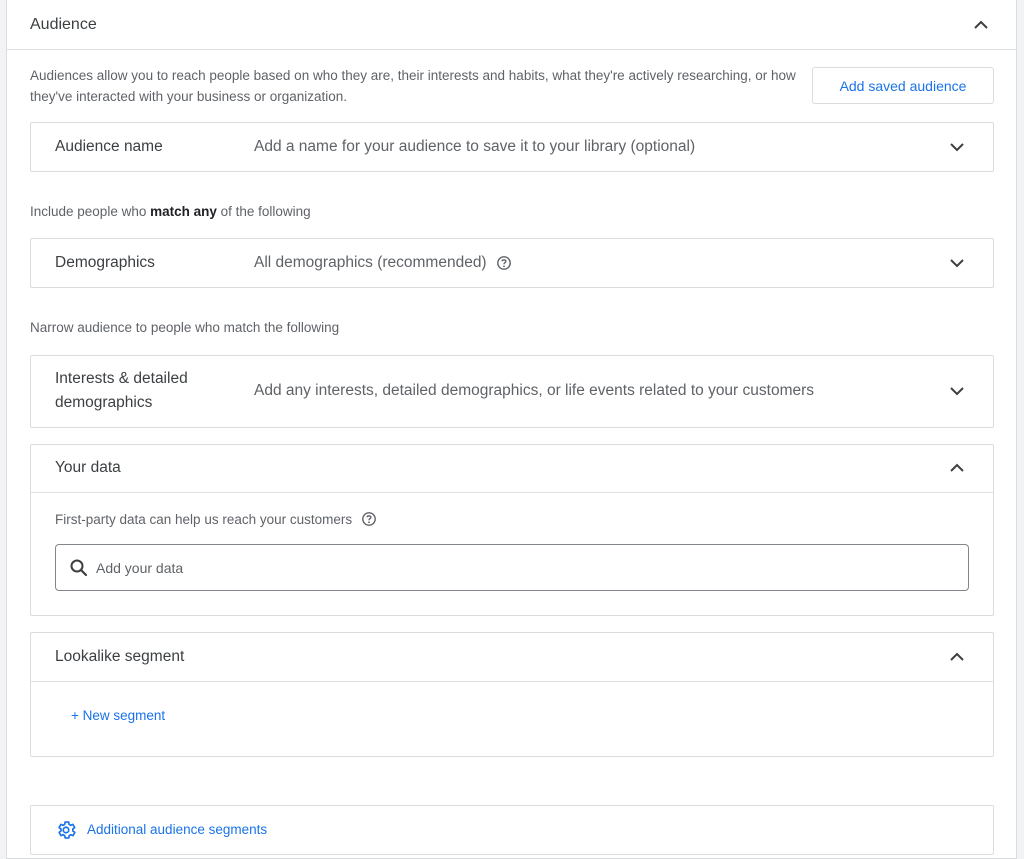 This screenshot has width=1024, height=859. I want to click on interests-label-line1: Interests & detailed, so click(121, 378).